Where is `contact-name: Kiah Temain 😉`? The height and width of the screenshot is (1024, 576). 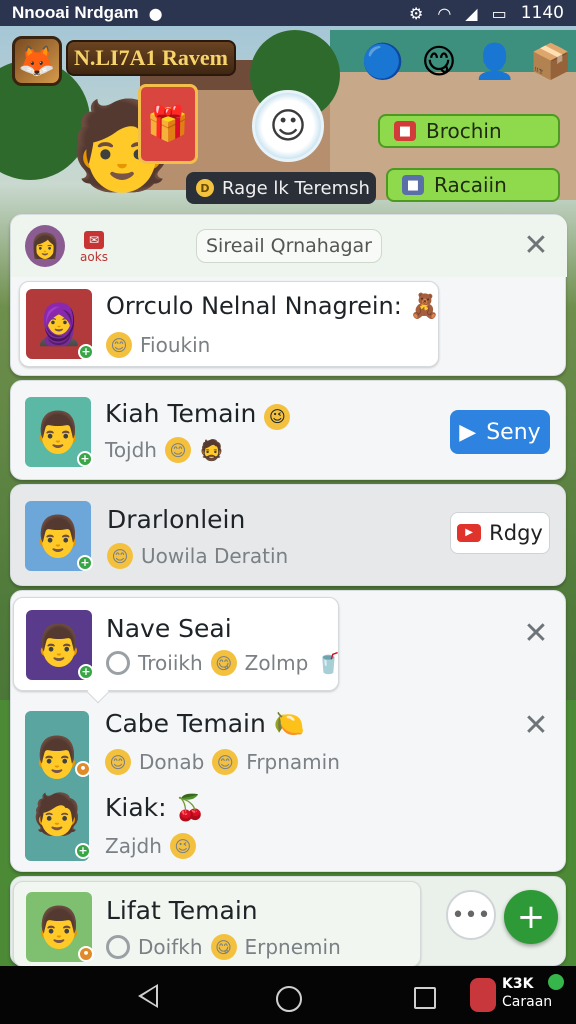 contact-name: Kiah Temain 😉 is located at coordinates (198, 414).